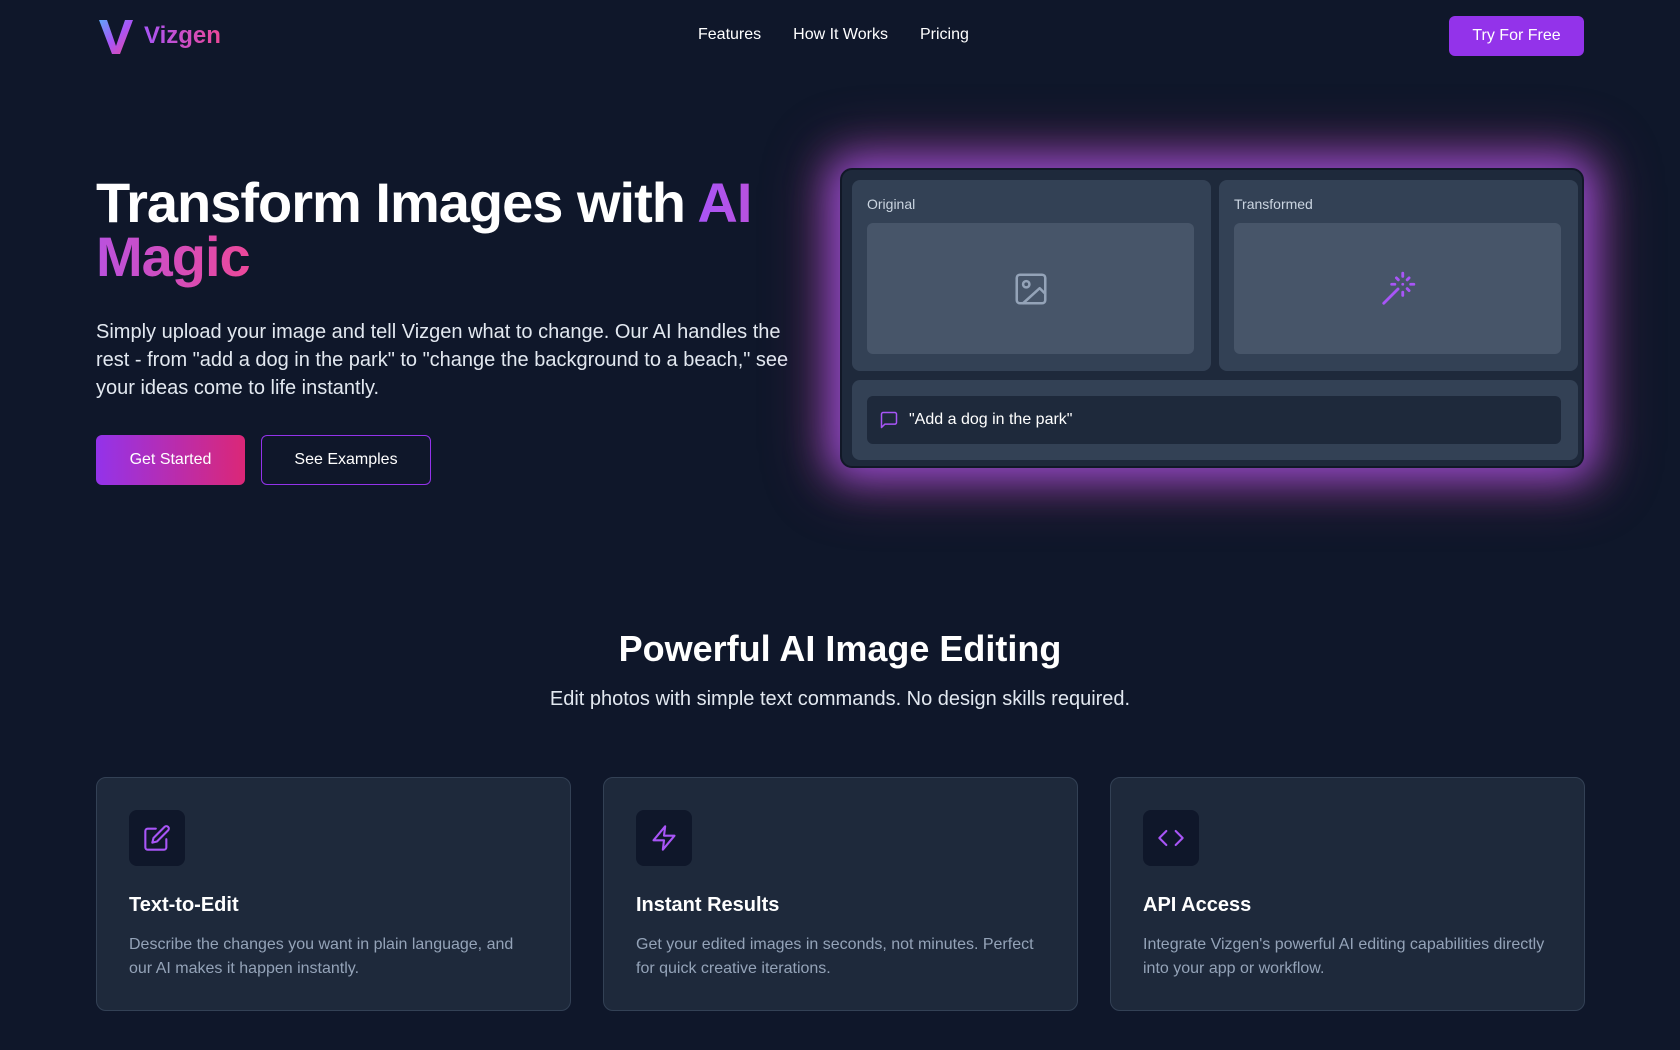 This screenshot has width=1680, height=1050. What do you see at coordinates (446, 230) in the screenshot?
I see `hero-title: Transform Images with AI Magic` at bounding box center [446, 230].